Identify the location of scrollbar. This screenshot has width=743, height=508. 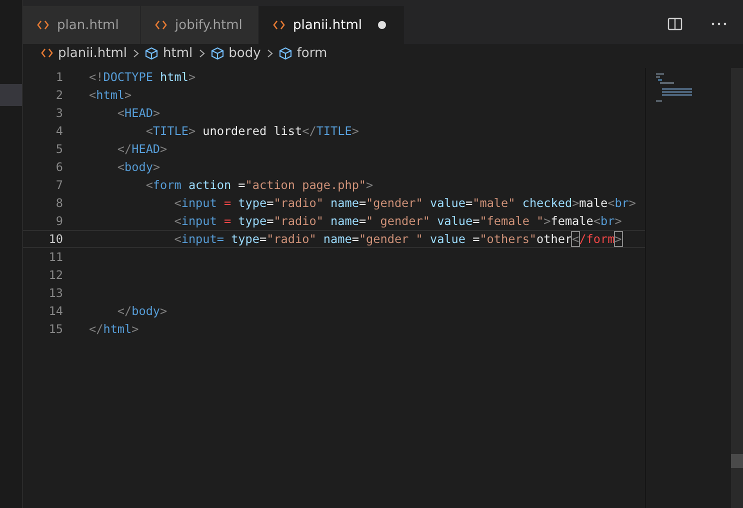
(737, 288).